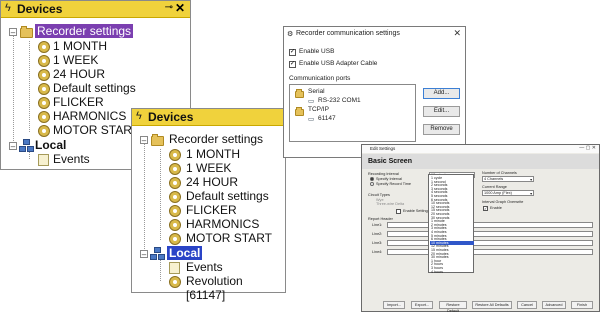  I want to click on circuit-types-label: Circuit Types, so click(379, 195).